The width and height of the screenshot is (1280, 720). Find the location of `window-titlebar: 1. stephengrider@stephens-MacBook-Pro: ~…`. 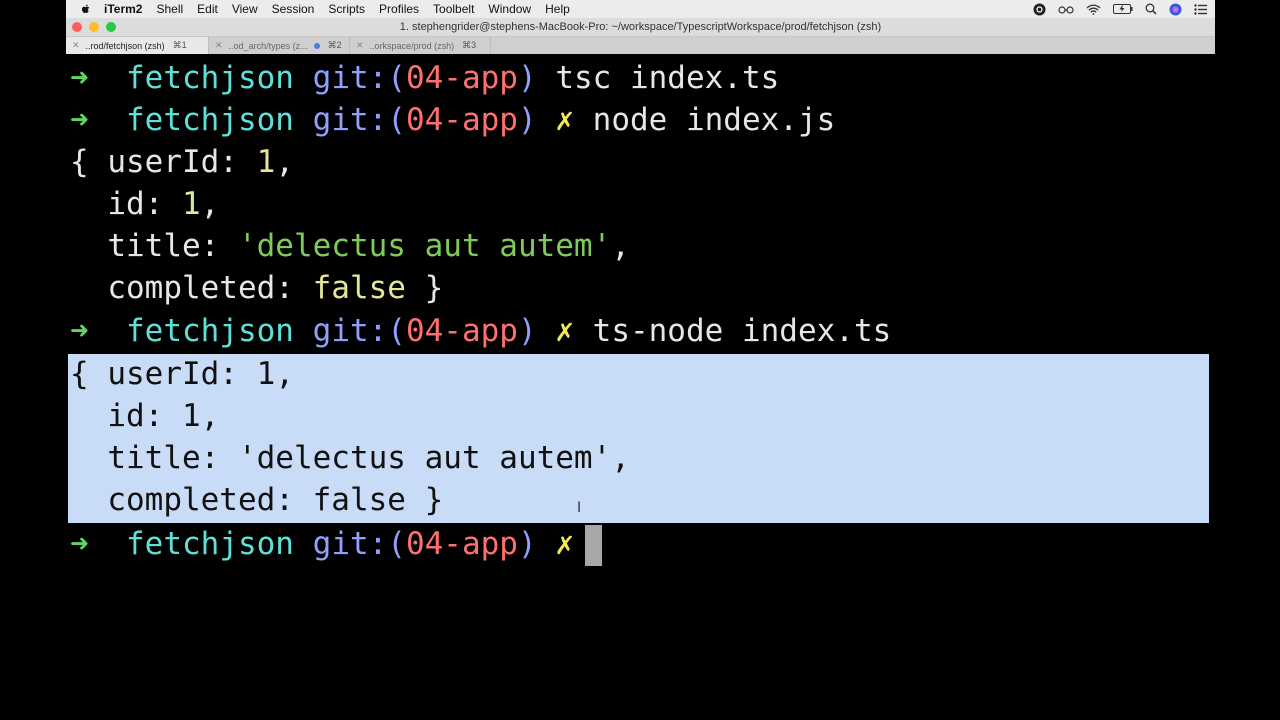

window-titlebar: 1. stephengrider@stephens-MacBook-Pro: ~… is located at coordinates (640, 27).